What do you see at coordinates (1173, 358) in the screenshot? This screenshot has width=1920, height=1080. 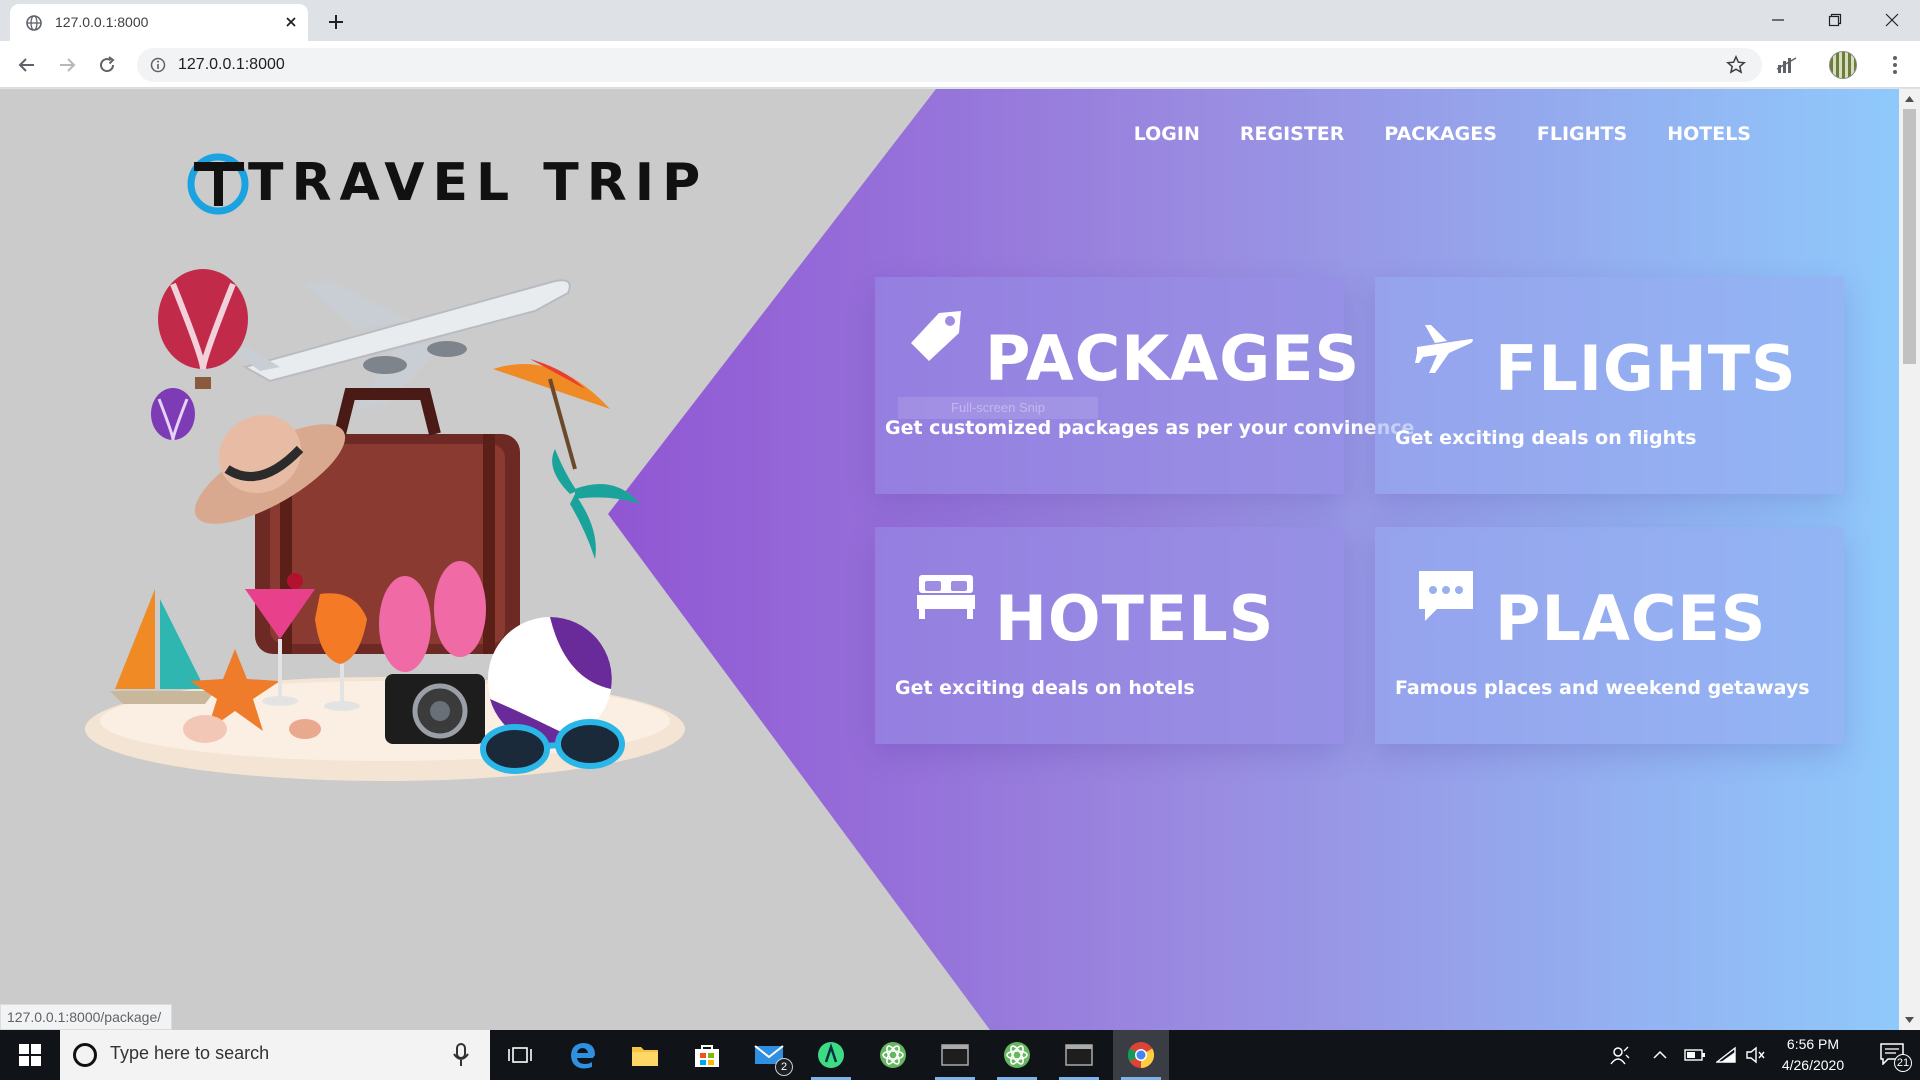 I see `card-title: PACKAGES` at bounding box center [1173, 358].